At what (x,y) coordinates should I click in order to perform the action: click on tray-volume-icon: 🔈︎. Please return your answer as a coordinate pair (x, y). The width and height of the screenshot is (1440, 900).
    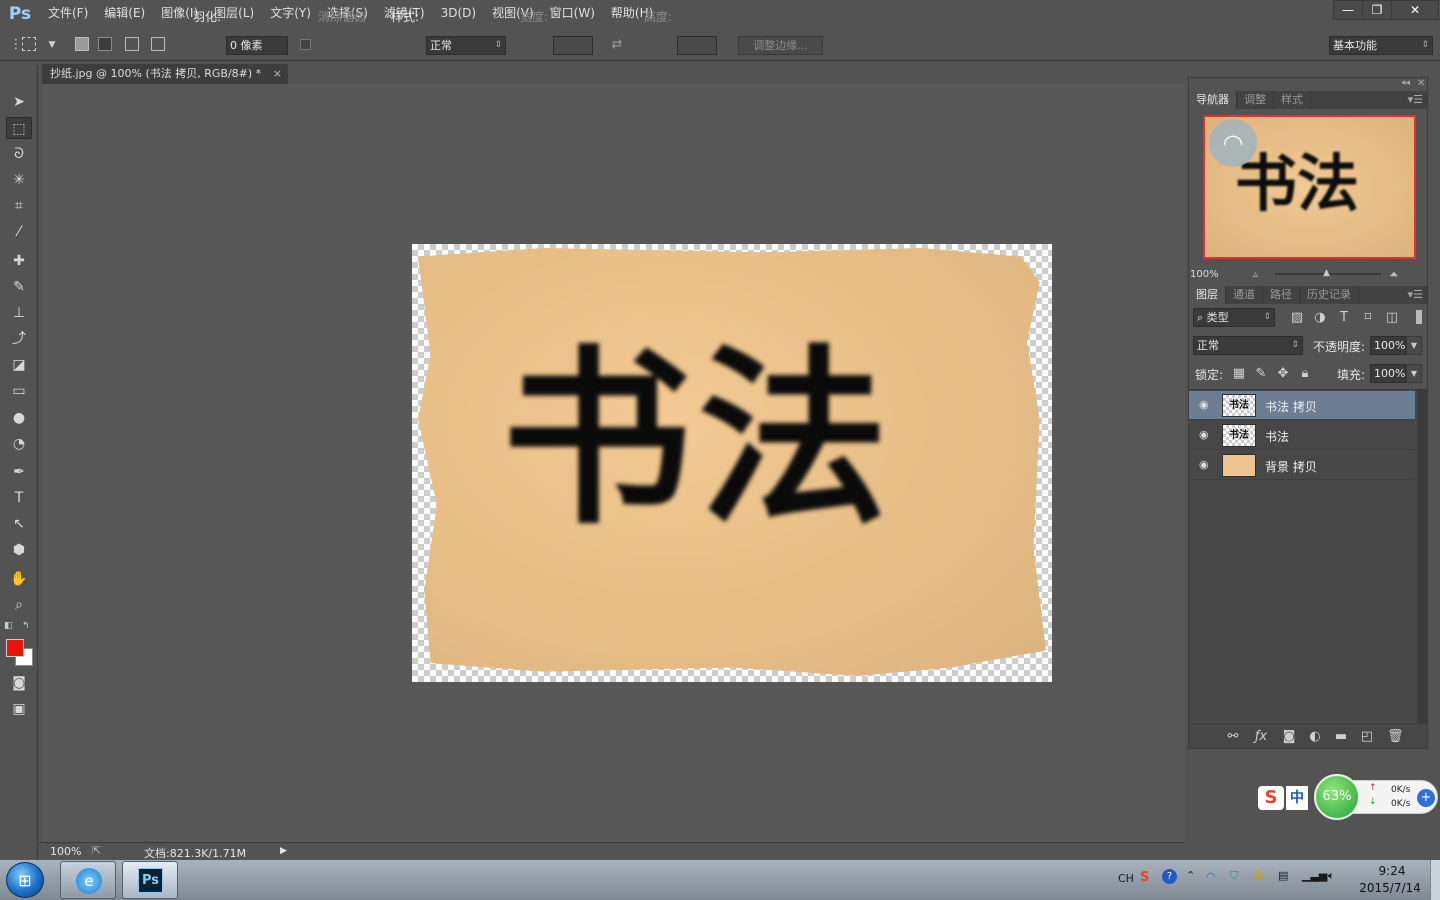
    Looking at the image, I should click on (1331, 876).